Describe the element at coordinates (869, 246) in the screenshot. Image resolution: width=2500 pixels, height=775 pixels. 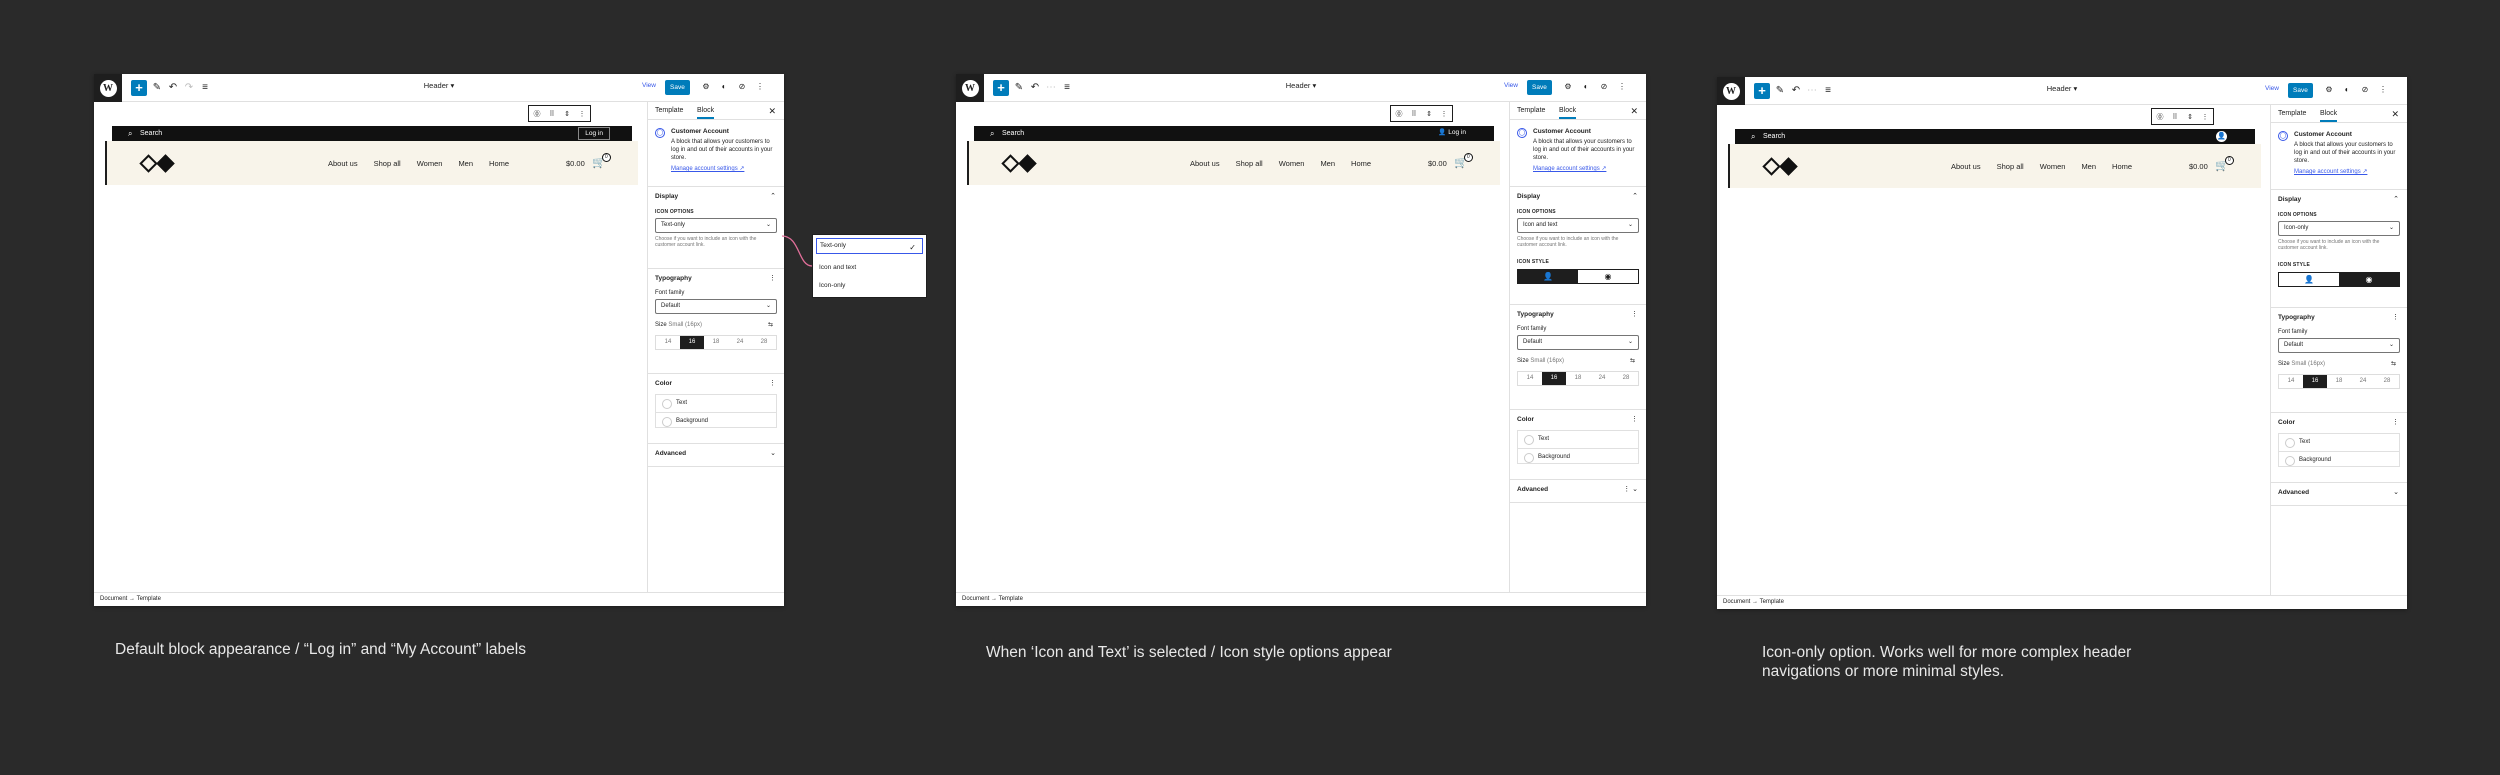
I see `dropdown-option-text-only: Text-only ✓` at that location.